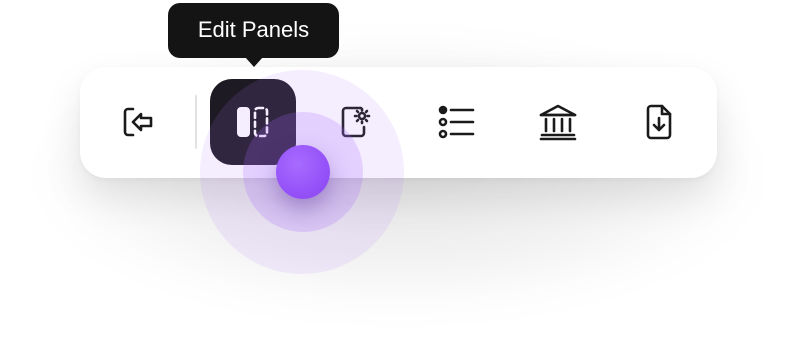  I want to click on cursor-indicator, so click(303, 172).